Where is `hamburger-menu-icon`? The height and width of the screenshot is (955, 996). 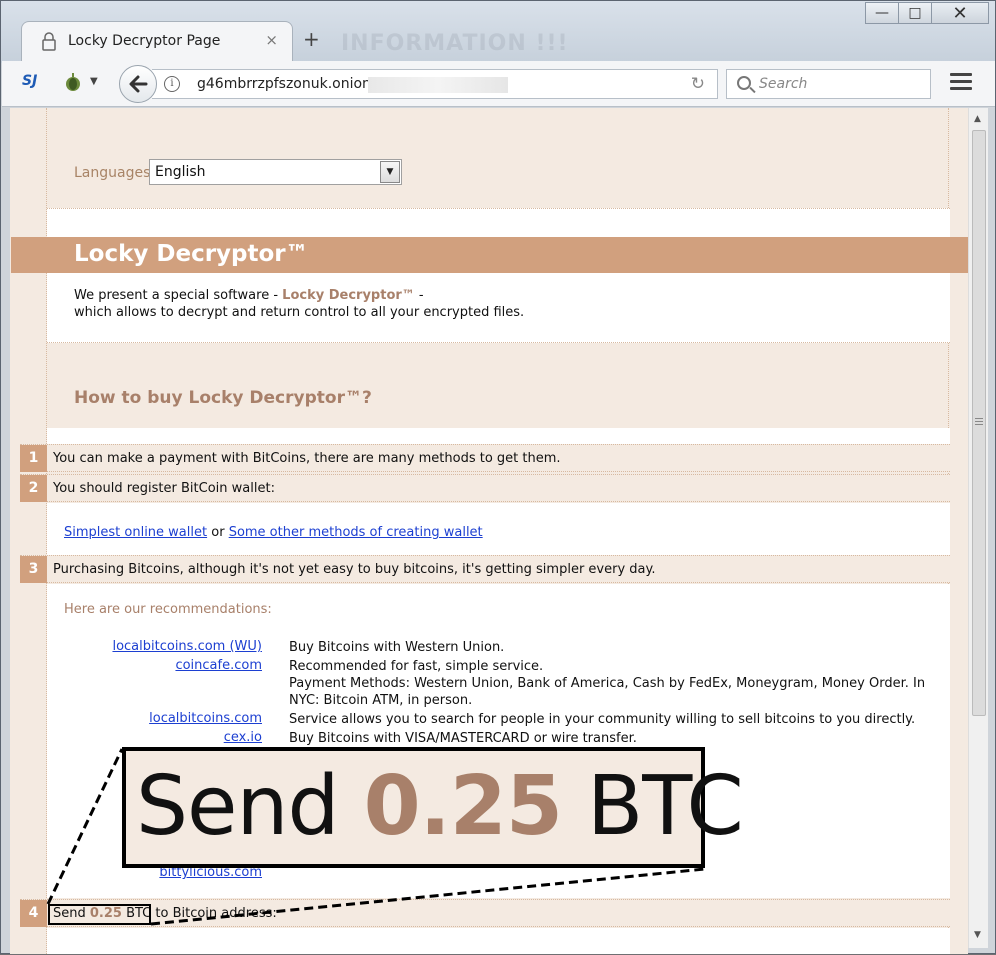
hamburger-menu-icon is located at coordinates (961, 83).